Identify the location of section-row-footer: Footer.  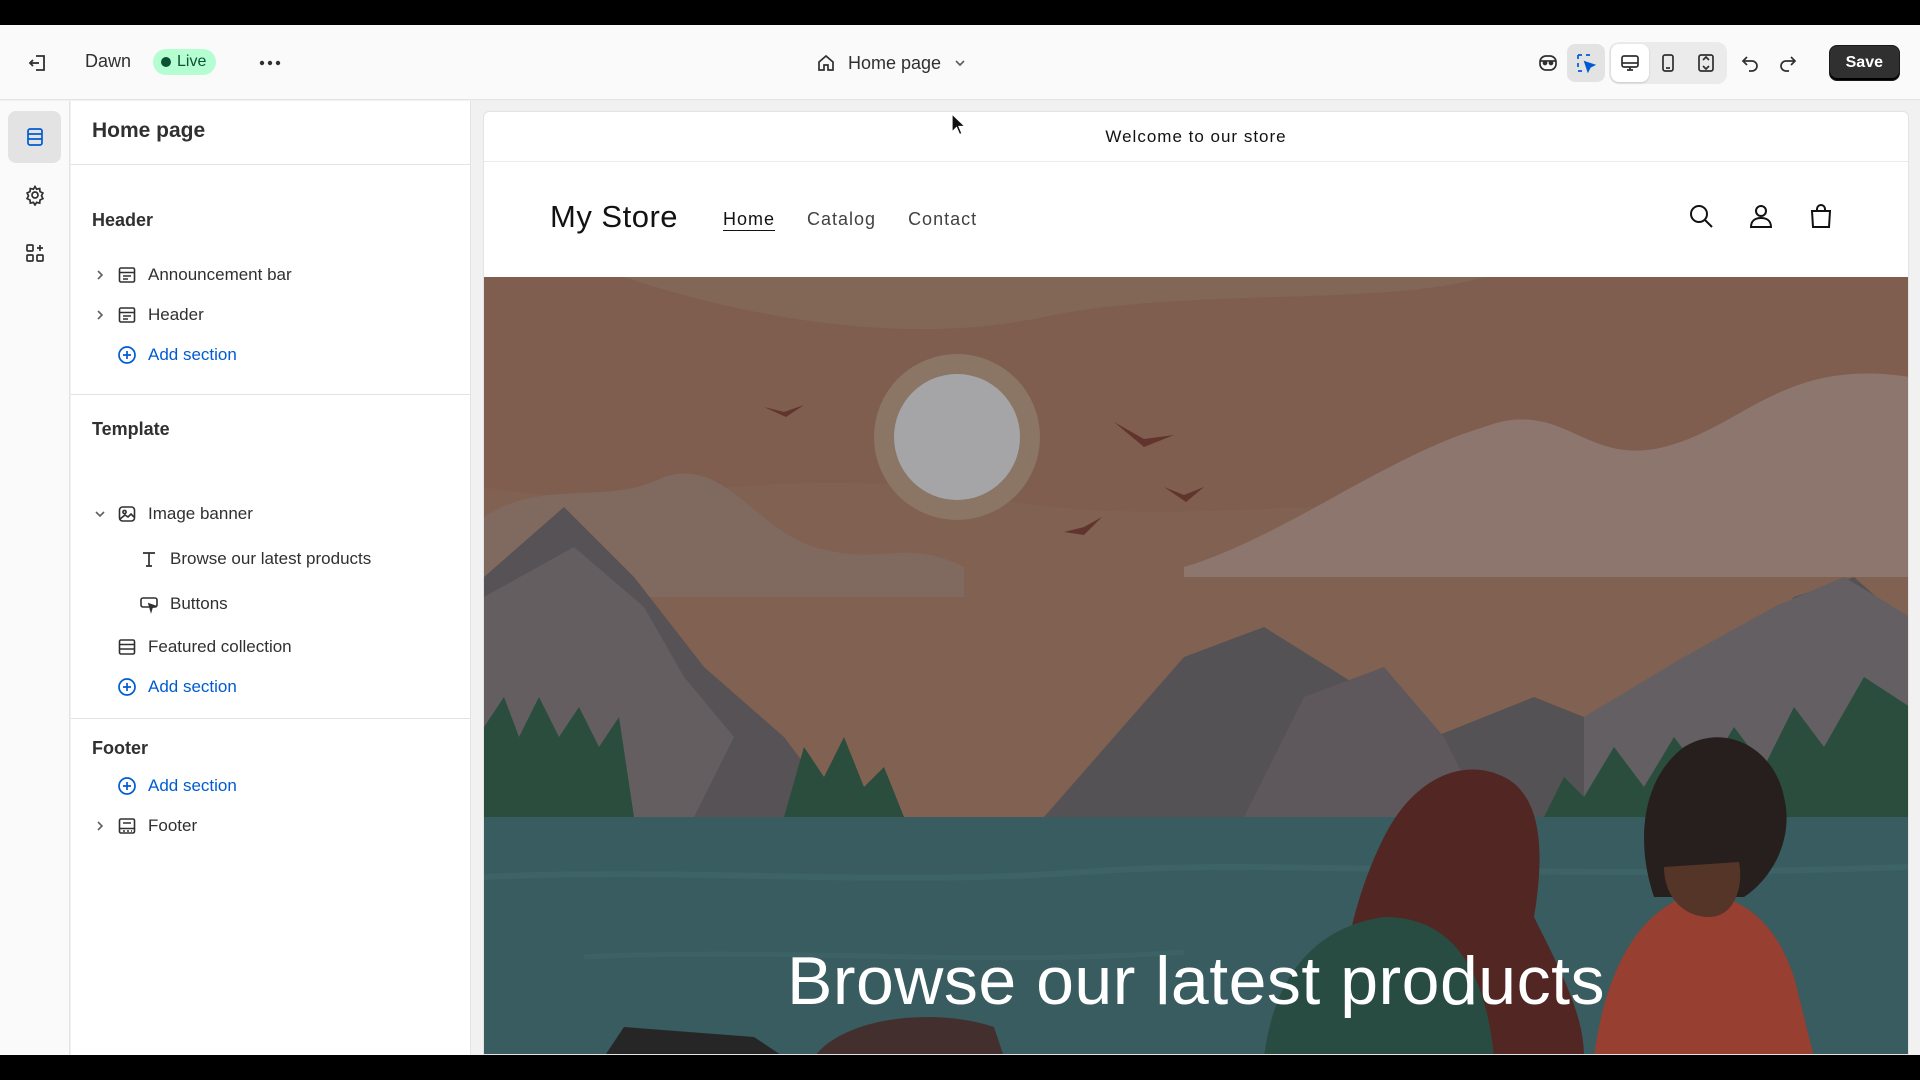
(271, 826).